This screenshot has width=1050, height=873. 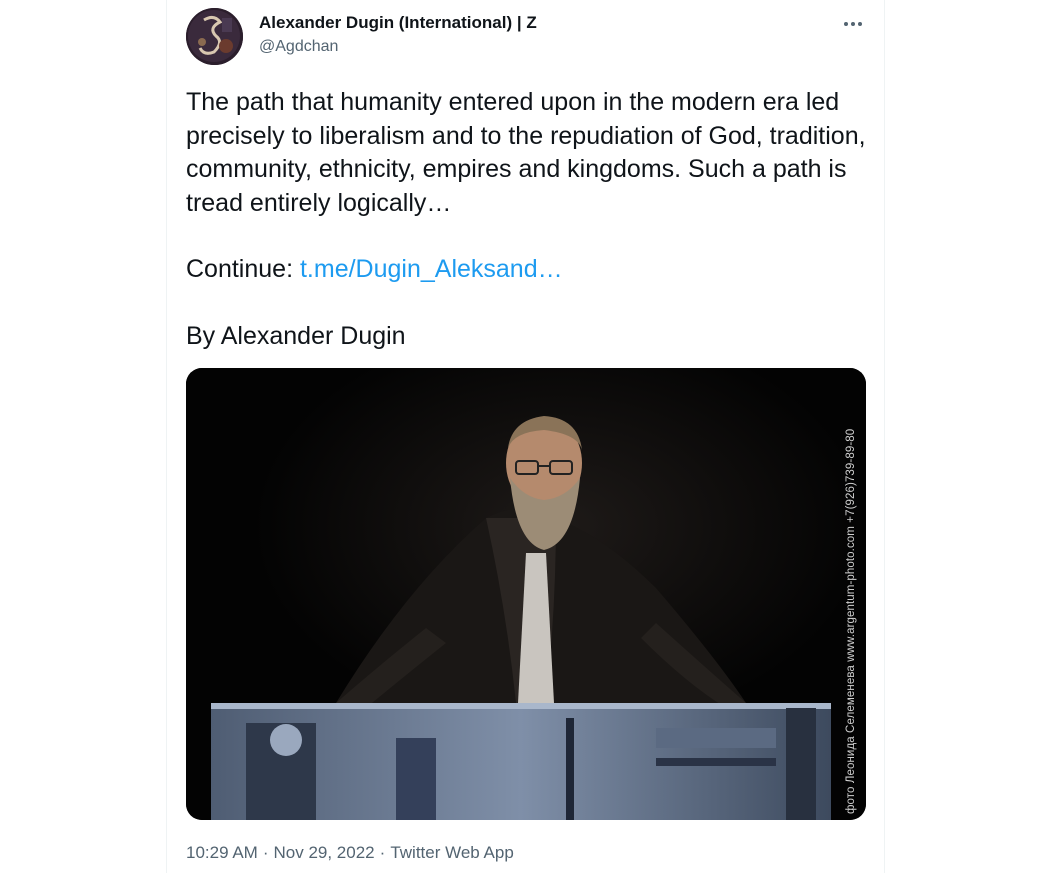 What do you see at coordinates (451, 852) in the screenshot?
I see `tweet-source-link: Twitter Web App` at bounding box center [451, 852].